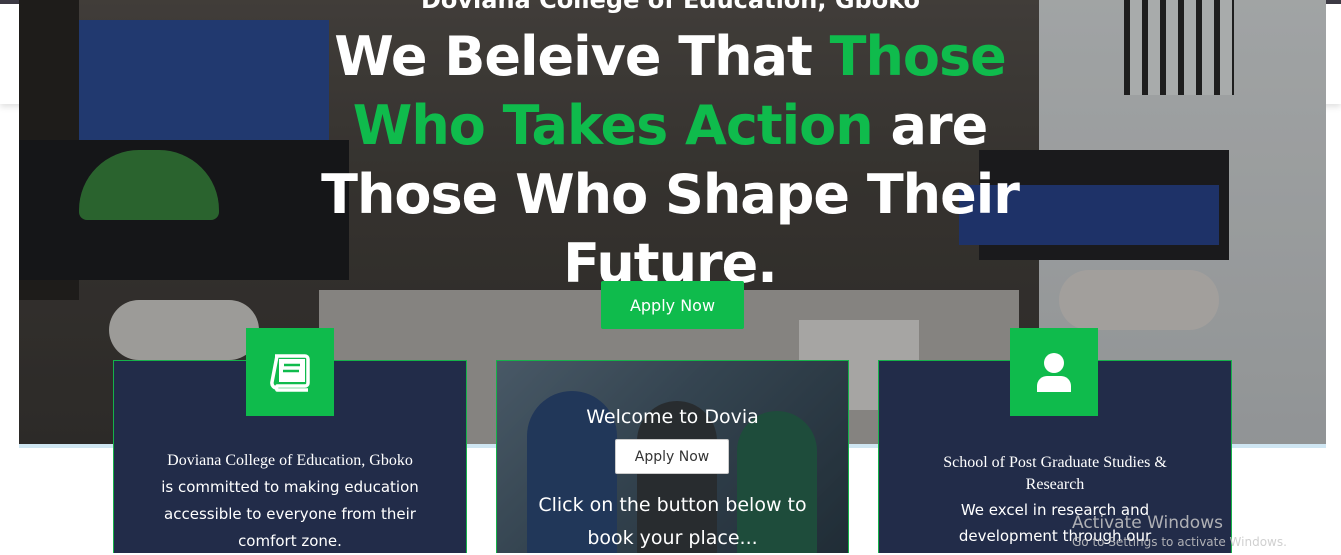 This screenshot has height=555, width=1341. What do you see at coordinates (582, 56) in the screenshot?
I see `hero-title-text: We Beleive That` at bounding box center [582, 56].